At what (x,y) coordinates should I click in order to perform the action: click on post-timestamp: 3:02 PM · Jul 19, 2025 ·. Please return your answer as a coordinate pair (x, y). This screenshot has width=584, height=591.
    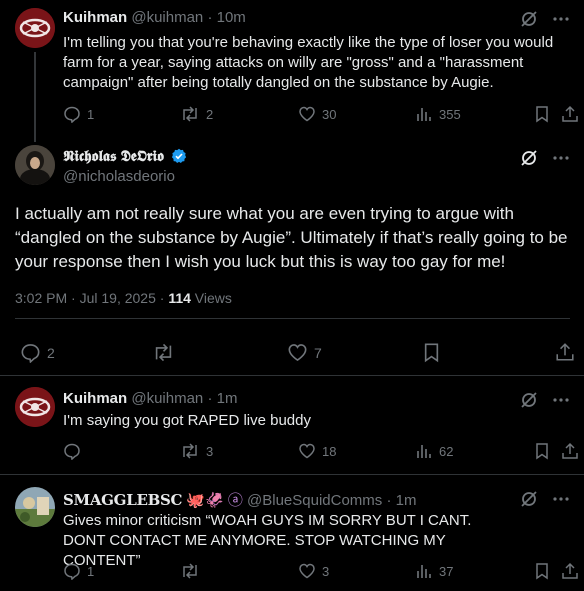
    Looking at the image, I should click on (89, 298).